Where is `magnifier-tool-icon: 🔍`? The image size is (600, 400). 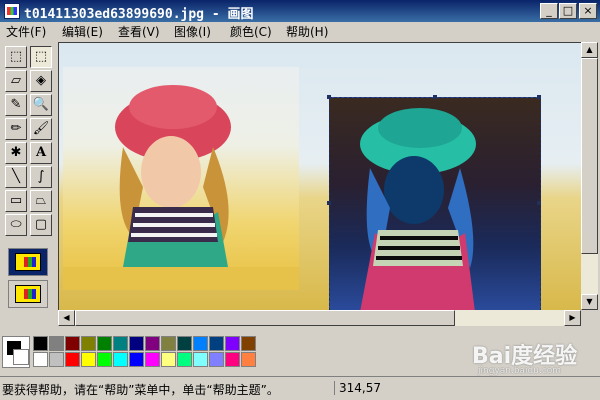
magnifier-tool-icon: 🔍 is located at coordinates (41, 105).